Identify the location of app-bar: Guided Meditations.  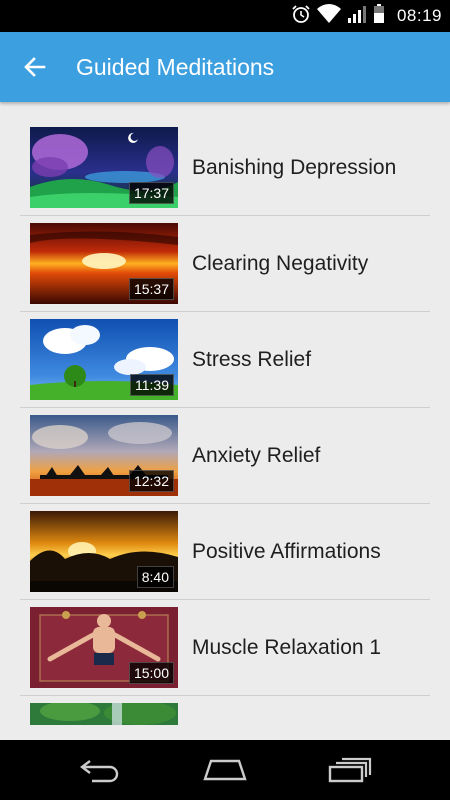
(225, 67).